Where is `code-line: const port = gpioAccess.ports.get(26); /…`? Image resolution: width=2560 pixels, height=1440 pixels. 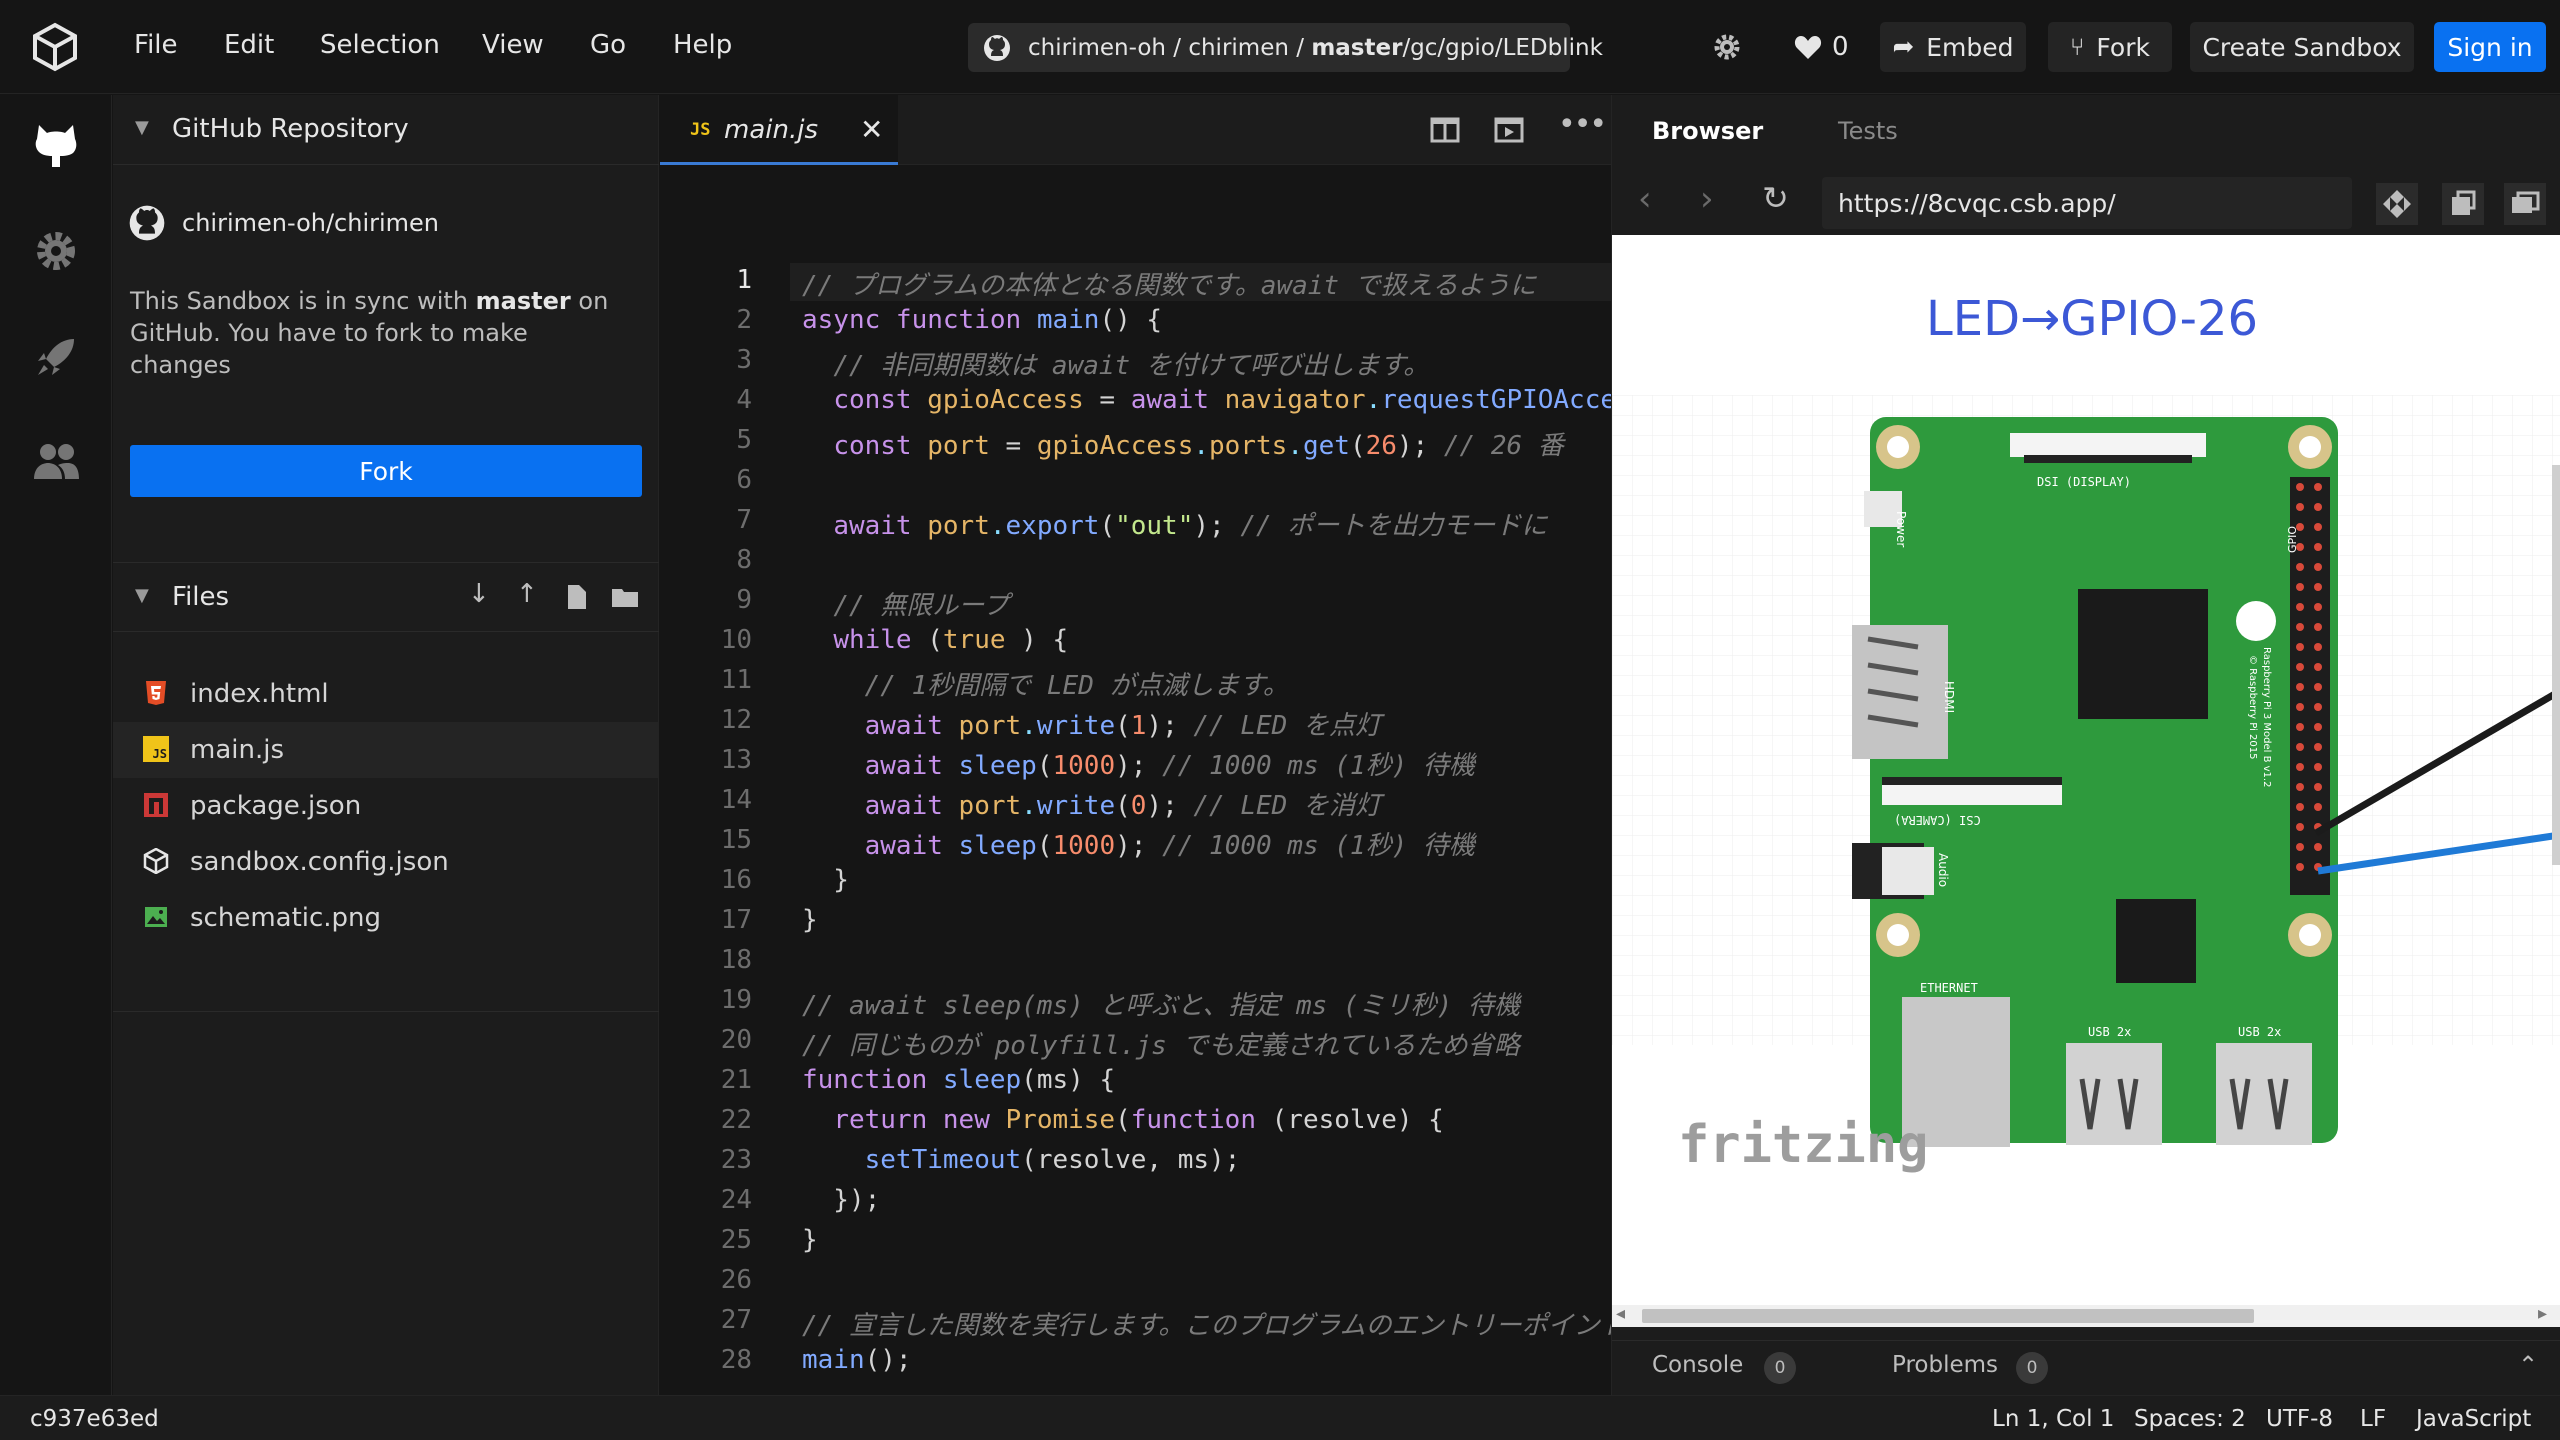
code-line: const port = gpioAccess.ports.get(26); /… is located at coordinates (1182, 443).